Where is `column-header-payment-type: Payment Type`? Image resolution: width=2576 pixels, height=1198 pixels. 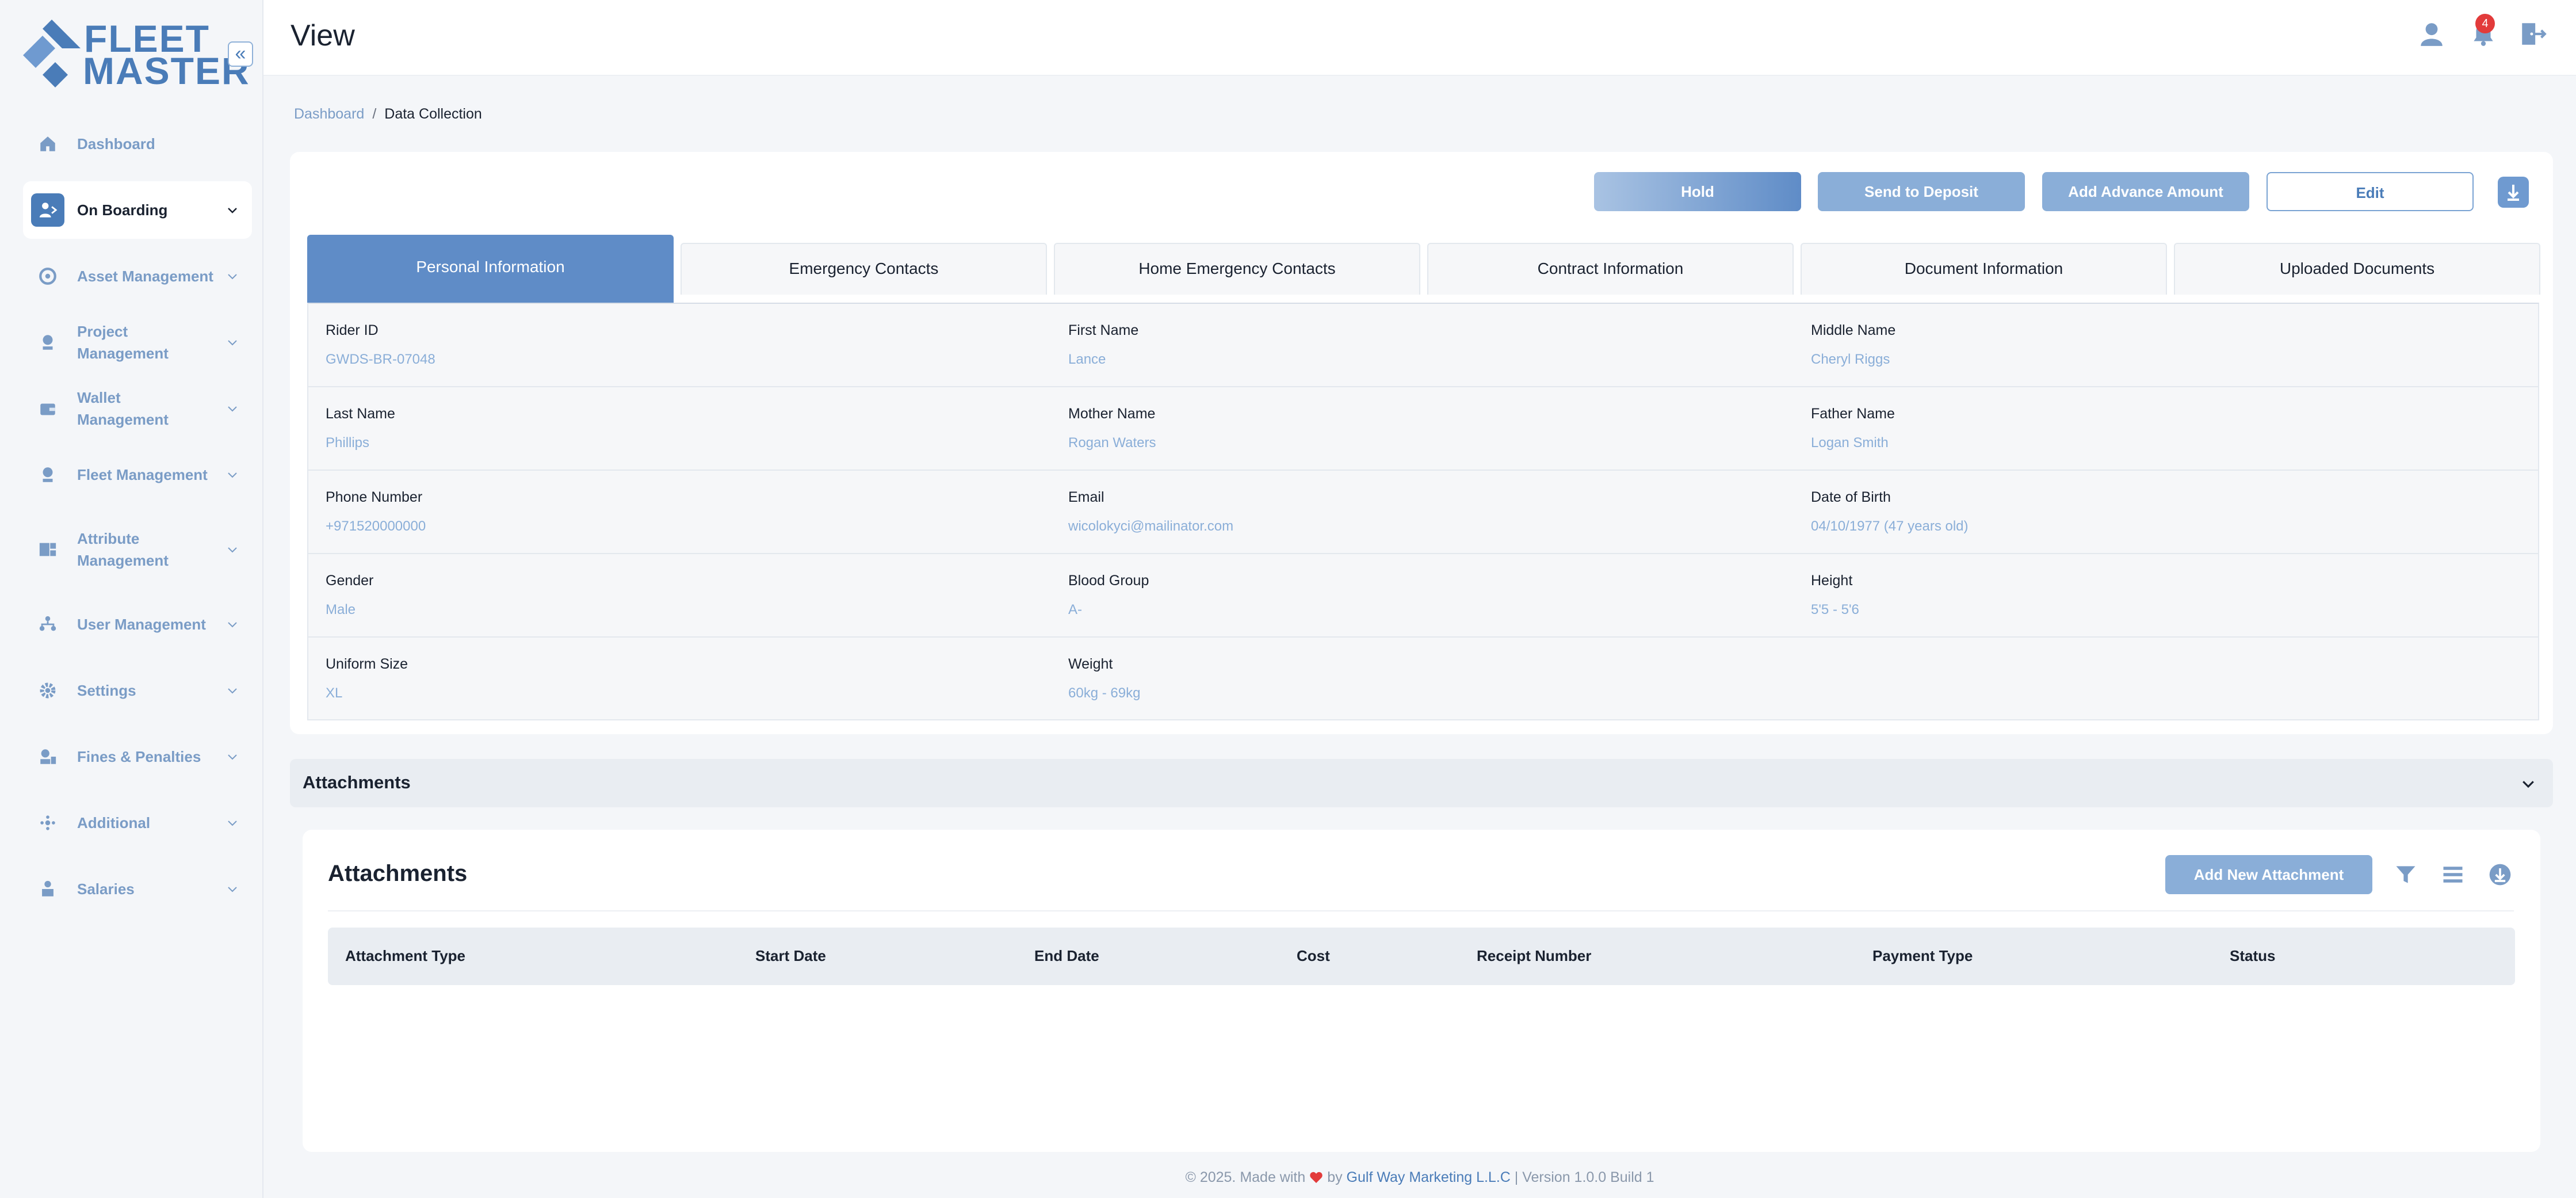
column-header-payment-type: Payment Type is located at coordinates (1922, 956).